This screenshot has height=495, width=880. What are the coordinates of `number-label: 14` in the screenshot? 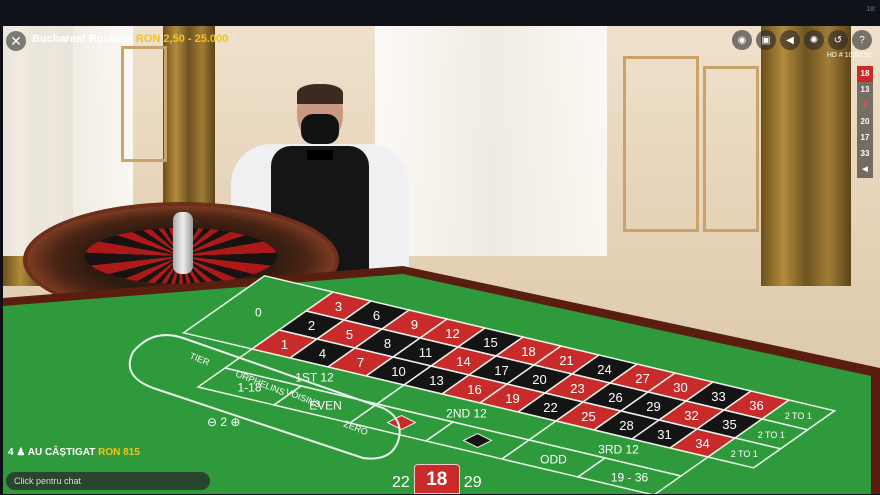 It's located at (463, 361).